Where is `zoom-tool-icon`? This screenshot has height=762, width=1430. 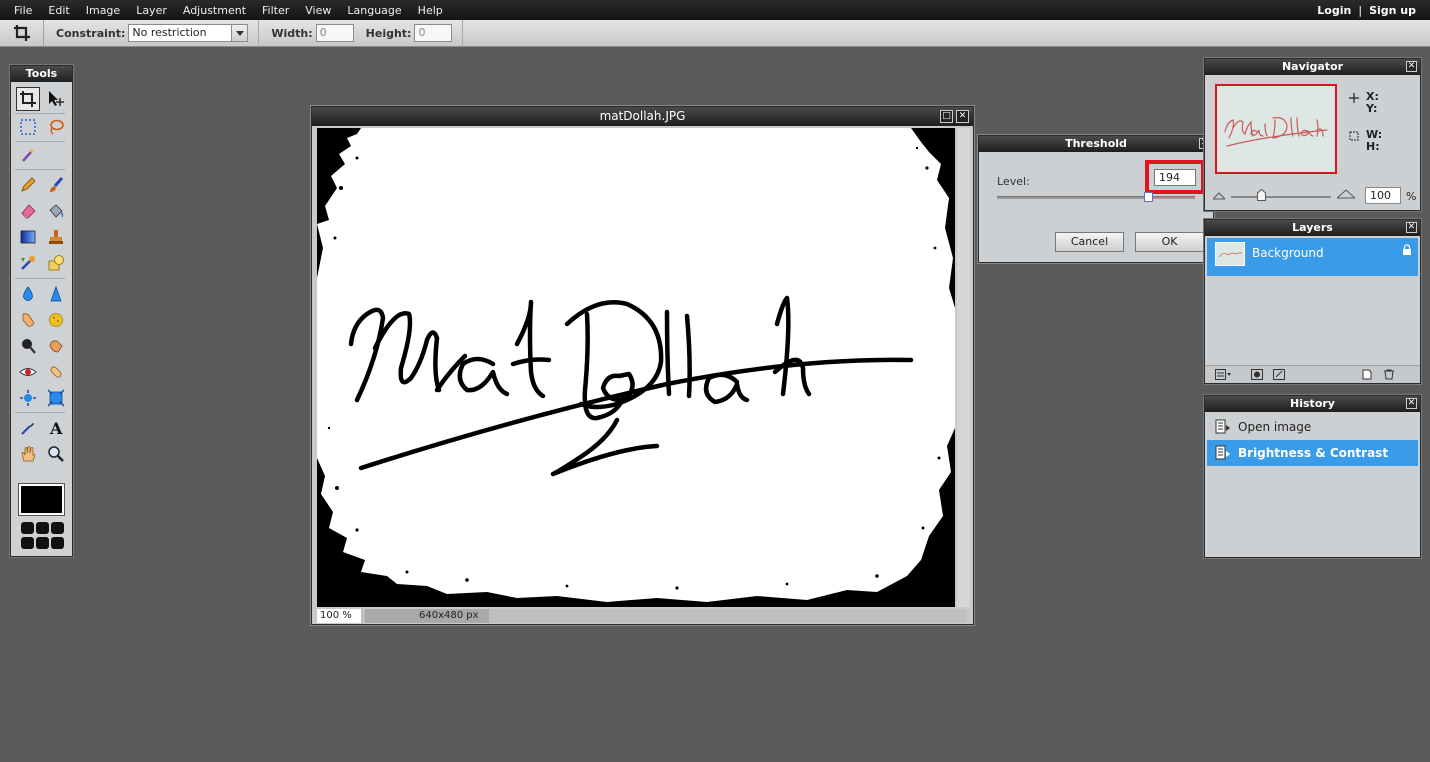 zoom-tool-icon is located at coordinates (56, 454).